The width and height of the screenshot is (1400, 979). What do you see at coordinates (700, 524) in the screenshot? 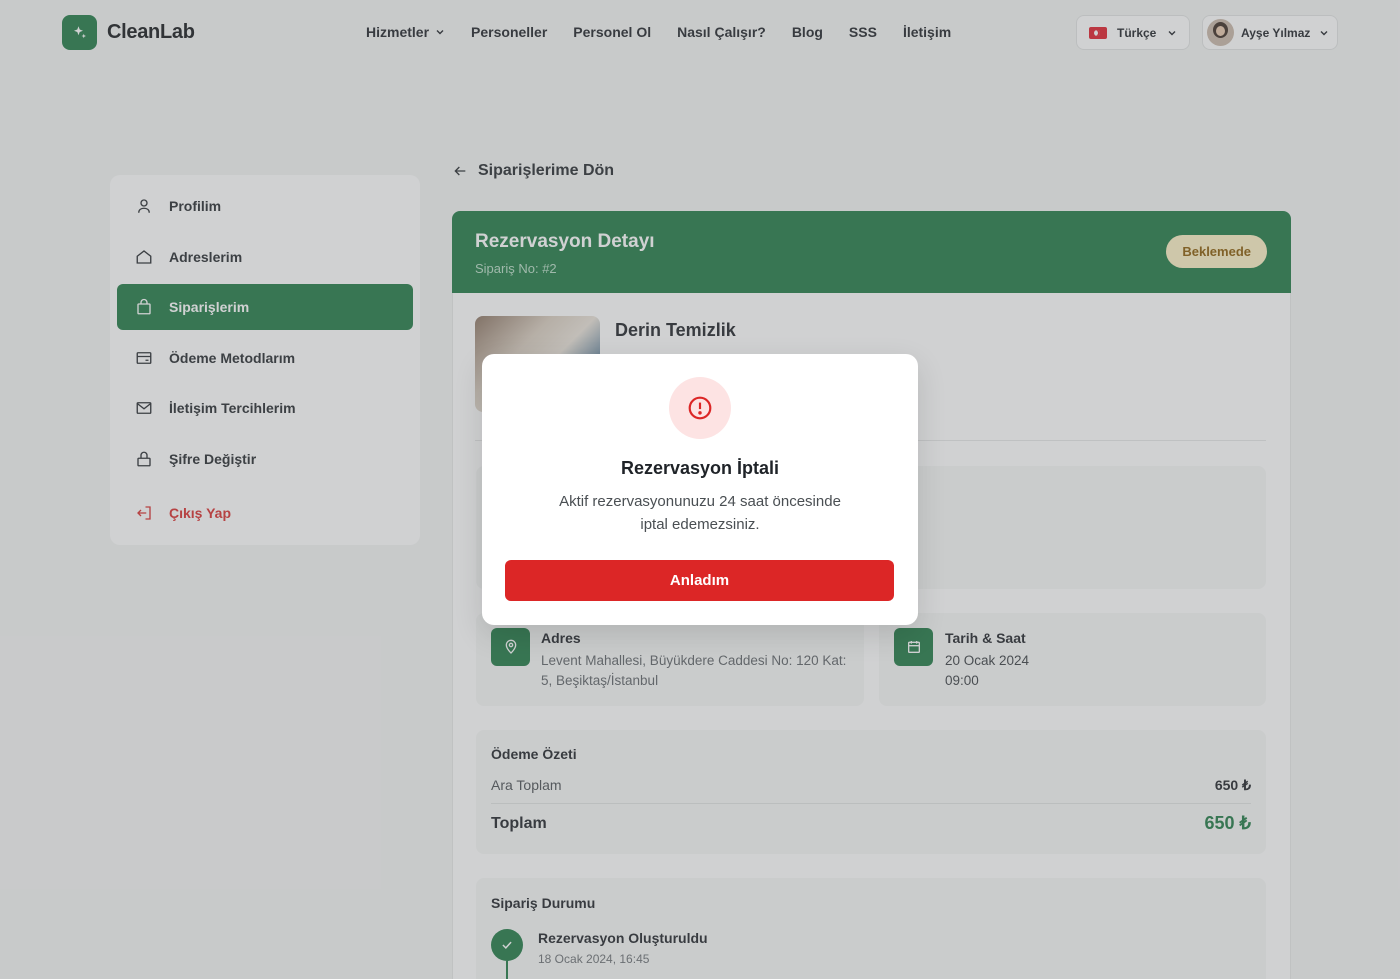
I see `modal-message-line-2: iptal edemezsiniz.` at bounding box center [700, 524].